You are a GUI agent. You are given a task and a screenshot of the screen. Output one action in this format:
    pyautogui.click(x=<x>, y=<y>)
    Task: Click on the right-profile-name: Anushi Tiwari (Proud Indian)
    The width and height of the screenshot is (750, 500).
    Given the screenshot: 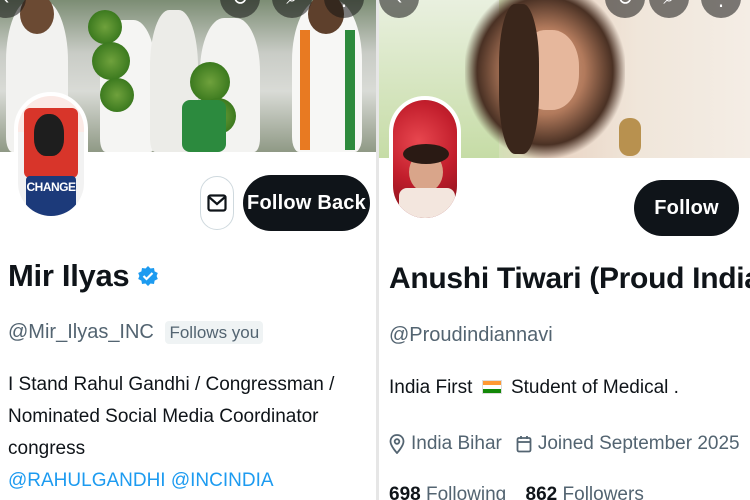 What is the action you would take?
    pyautogui.click(x=569, y=278)
    